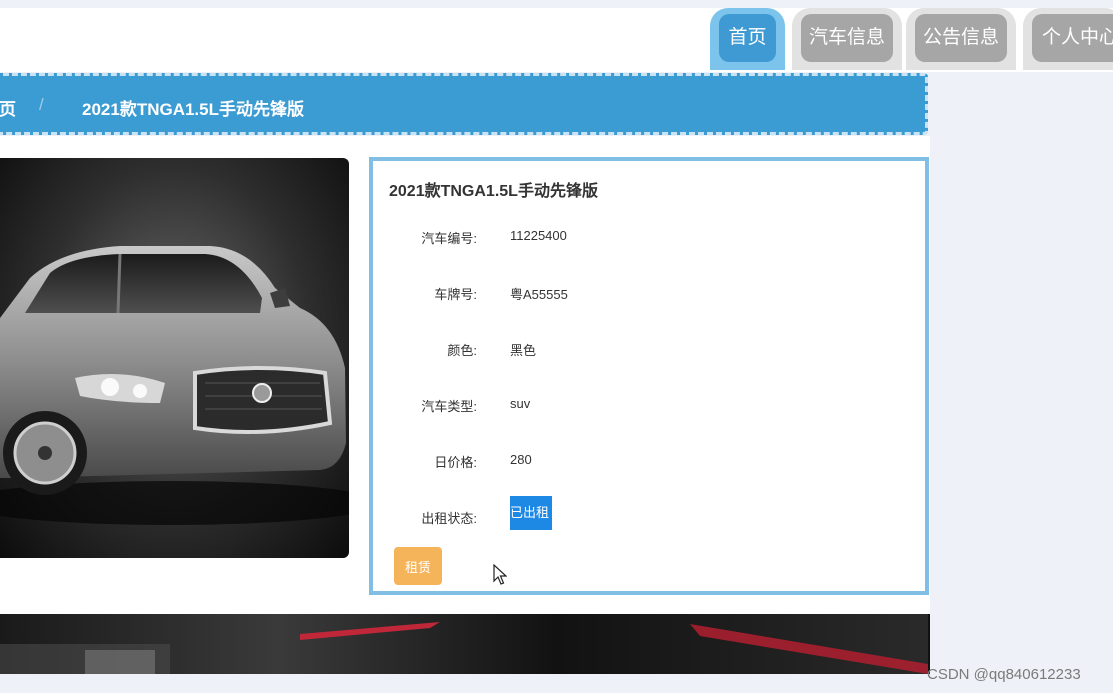 The height and width of the screenshot is (693, 1113). I want to click on rent-button: 租赁, so click(418, 566).